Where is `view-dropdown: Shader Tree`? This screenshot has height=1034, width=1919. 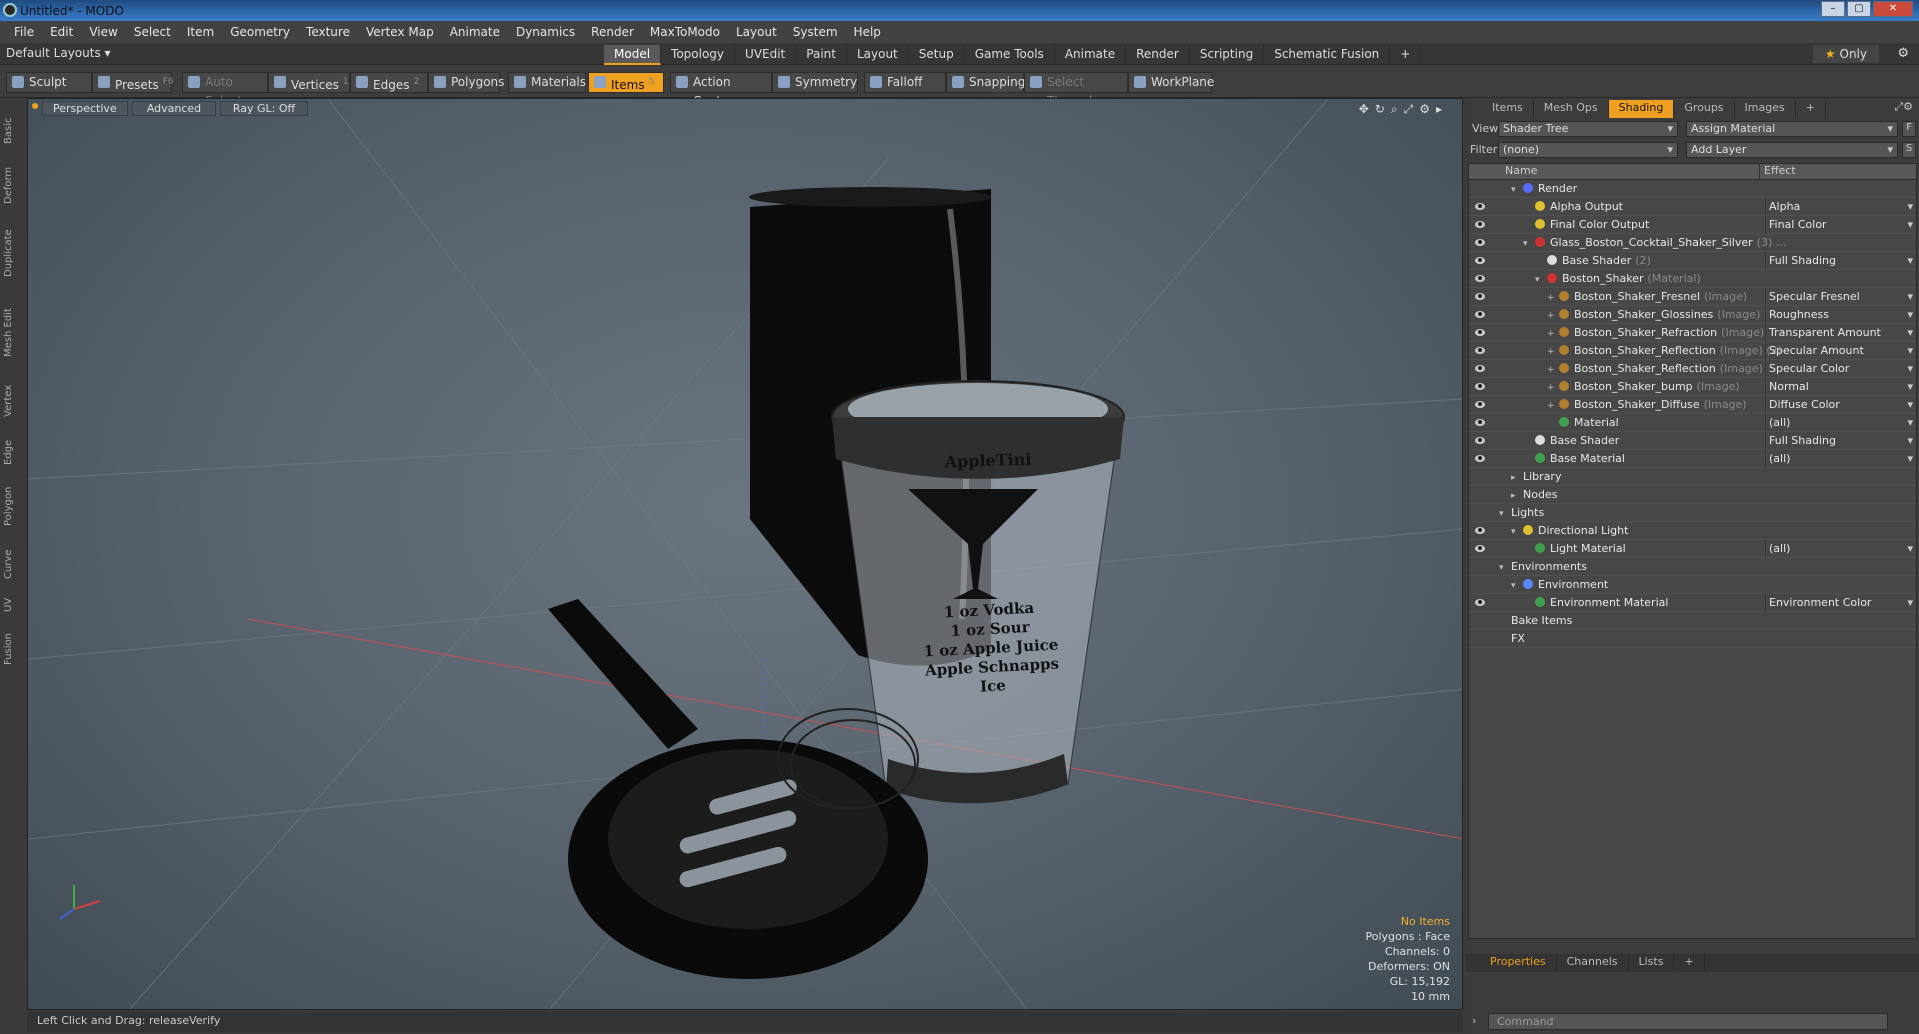
view-dropdown: Shader Tree is located at coordinates (1588, 129).